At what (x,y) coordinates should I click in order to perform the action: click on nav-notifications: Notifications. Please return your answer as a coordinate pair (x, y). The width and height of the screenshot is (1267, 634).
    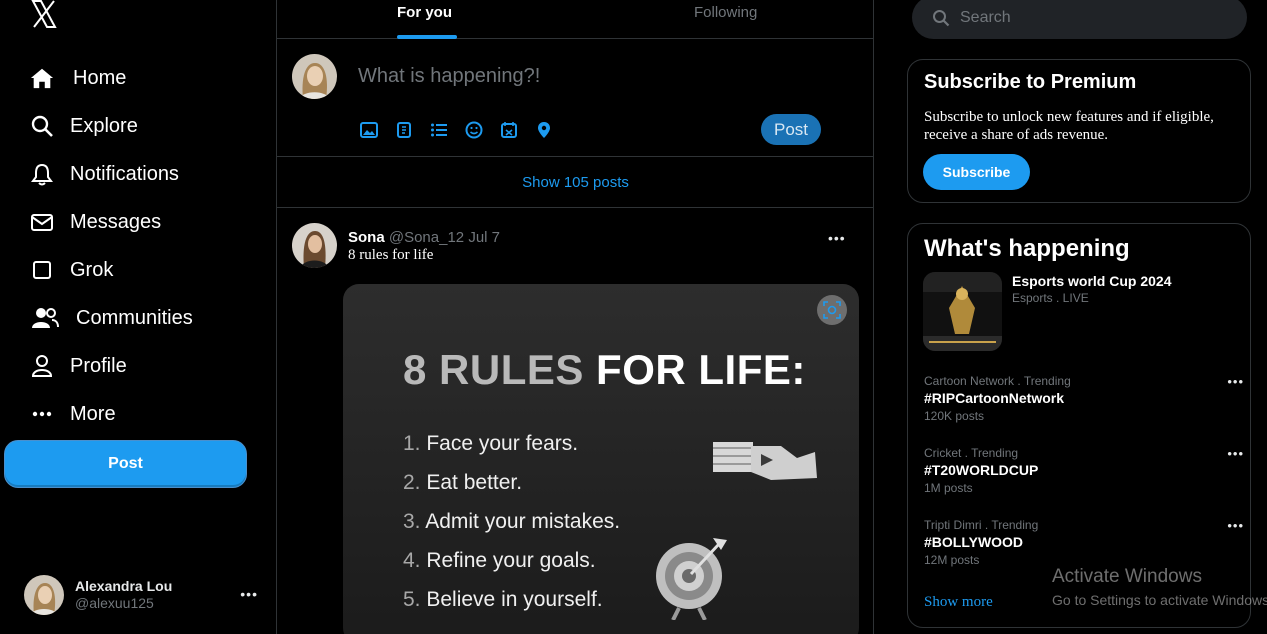
    Looking at the image, I should click on (104, 174).